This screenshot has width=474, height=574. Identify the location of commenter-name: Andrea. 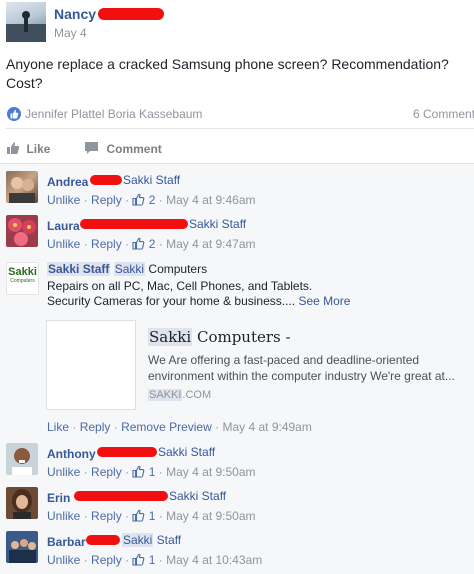
(67, 182).